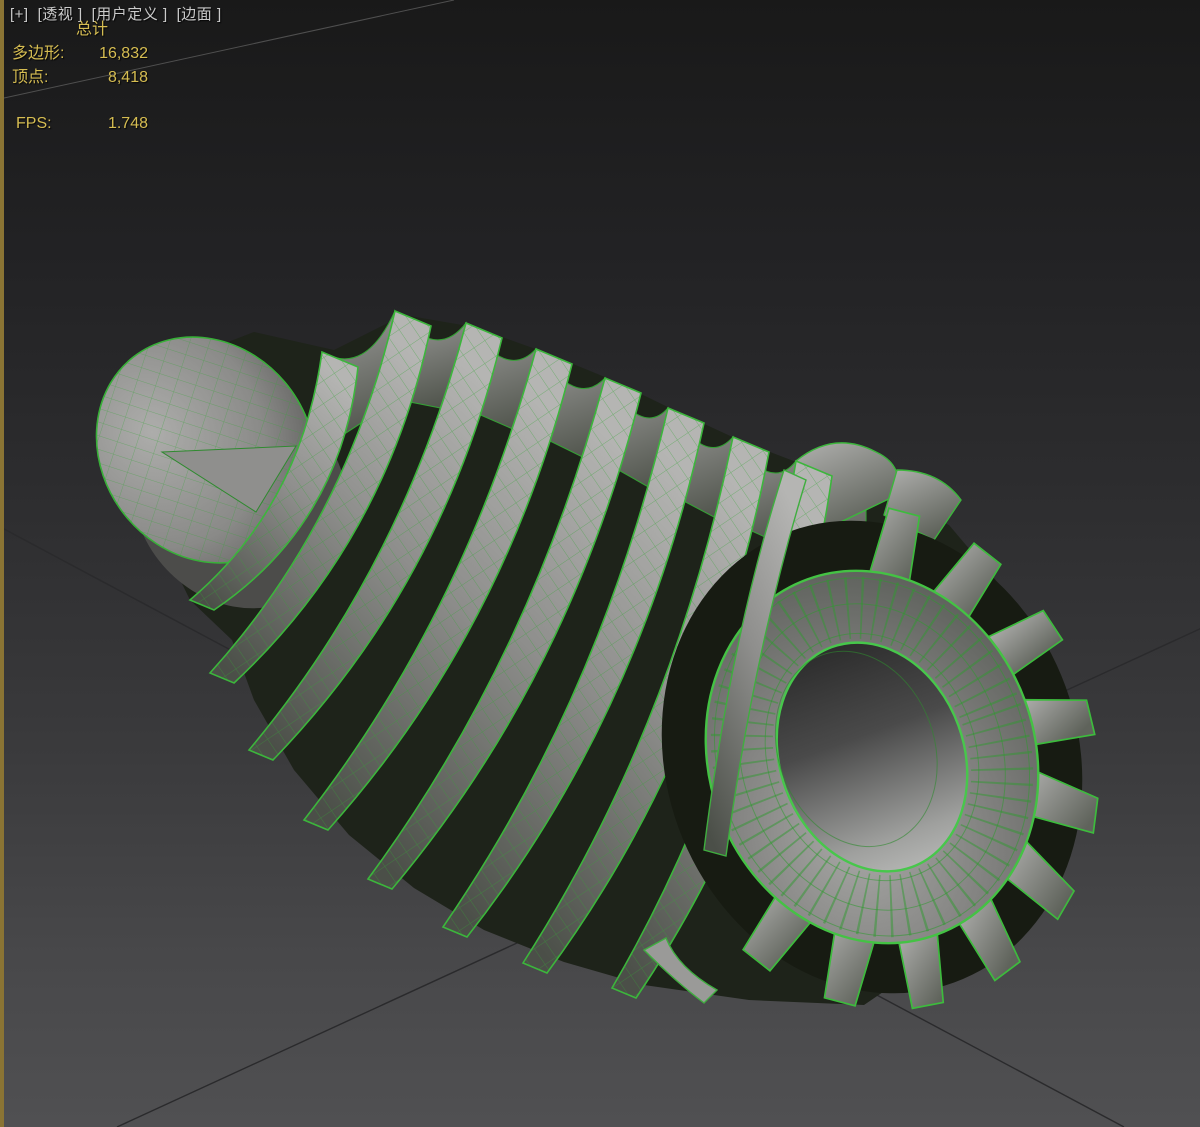 This screenshot has height=1127, width=1200. What do you see at coordinates (123, 53) in the screenshot?
I see `polygons-value: 16,832` at bounding box center [123, 53].